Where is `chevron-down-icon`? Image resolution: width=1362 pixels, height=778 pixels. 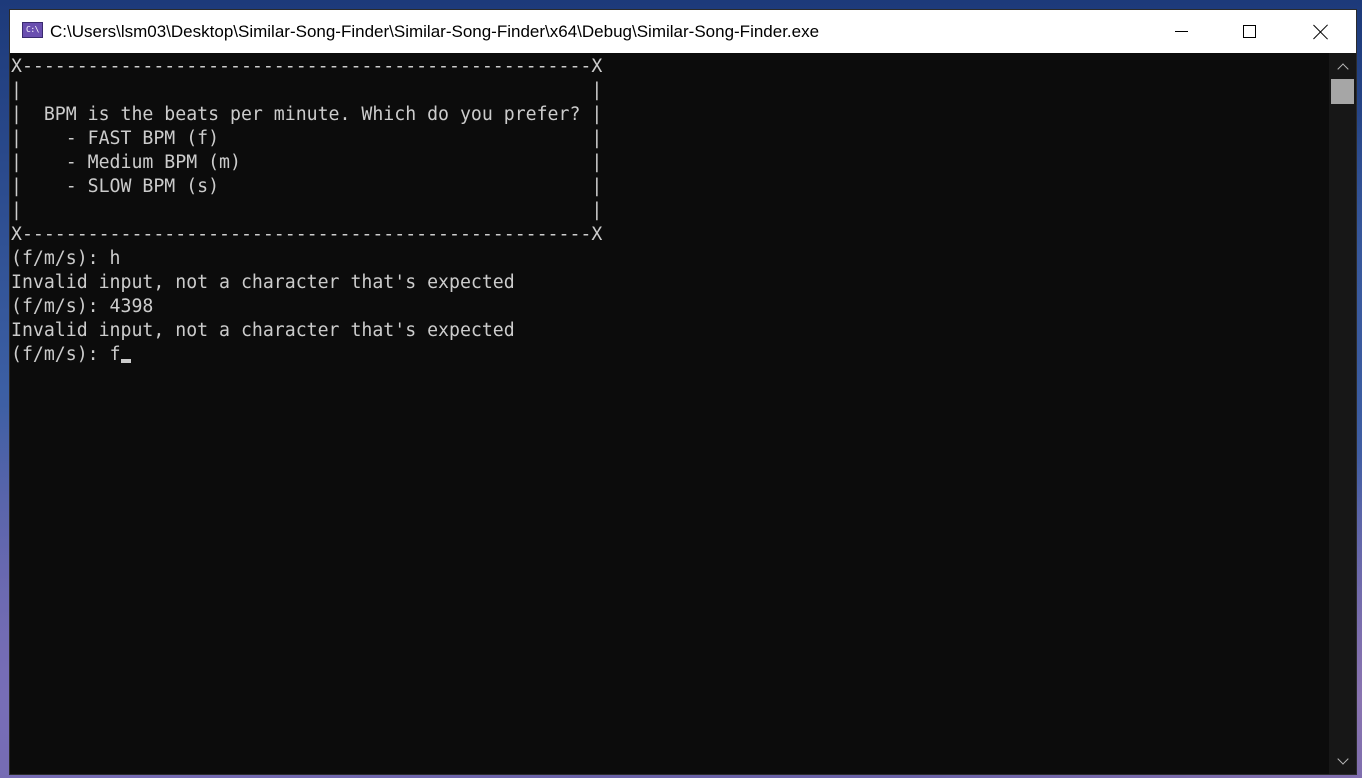 chevron-down-icon is located at coordinates (1342, 758).